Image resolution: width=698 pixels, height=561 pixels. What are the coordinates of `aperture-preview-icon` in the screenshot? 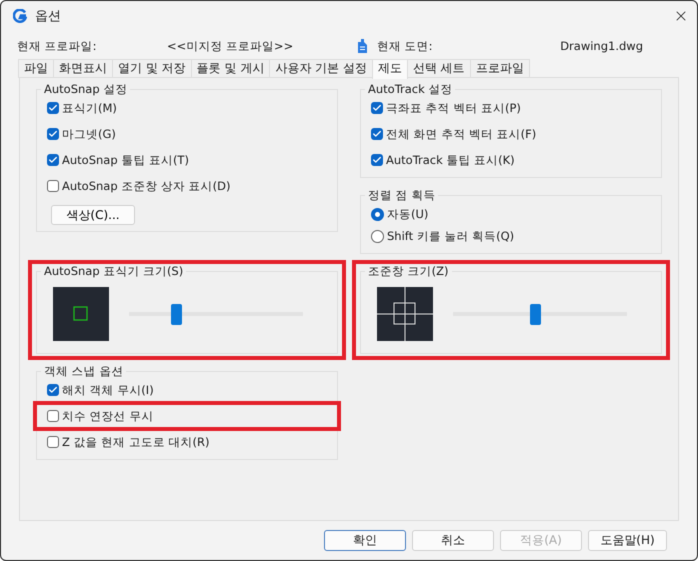 It's located at (405, 314).